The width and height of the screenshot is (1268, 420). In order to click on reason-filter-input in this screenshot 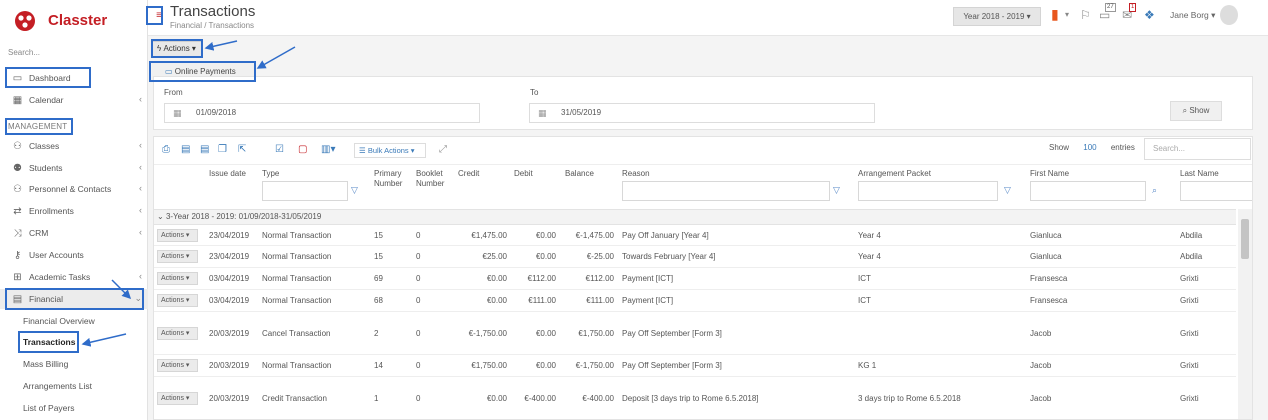, I will do `click(726, 191)`.